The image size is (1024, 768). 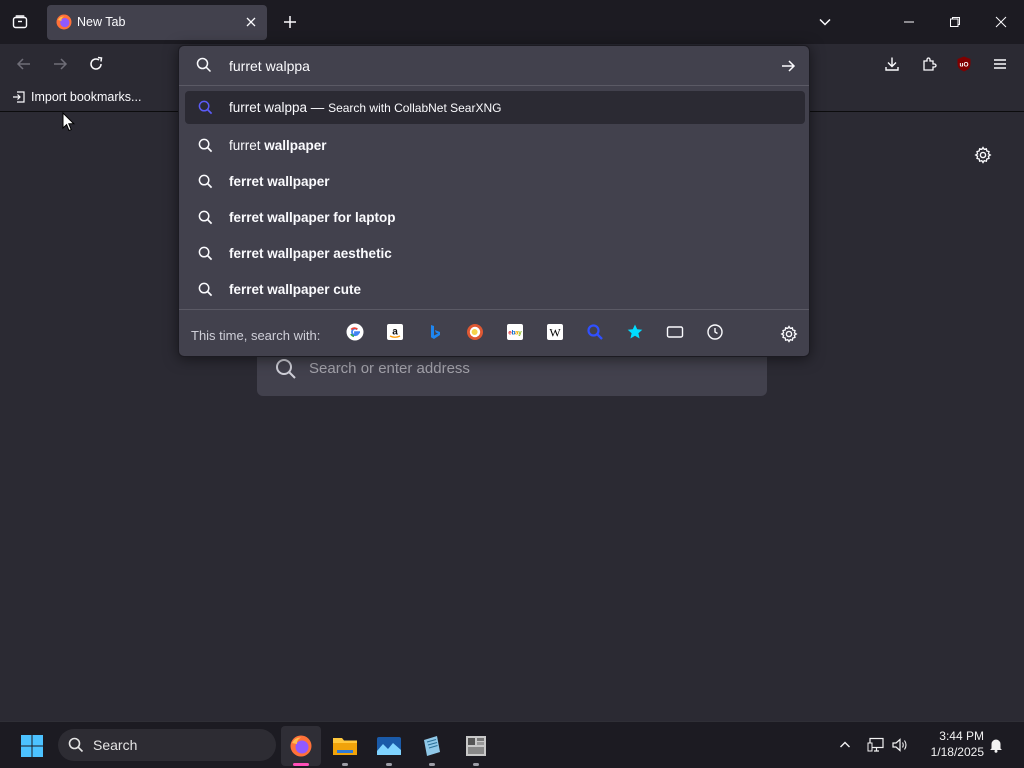 I want to click on suggestion-text: furret wallpaper, so click(x=278, y=145).